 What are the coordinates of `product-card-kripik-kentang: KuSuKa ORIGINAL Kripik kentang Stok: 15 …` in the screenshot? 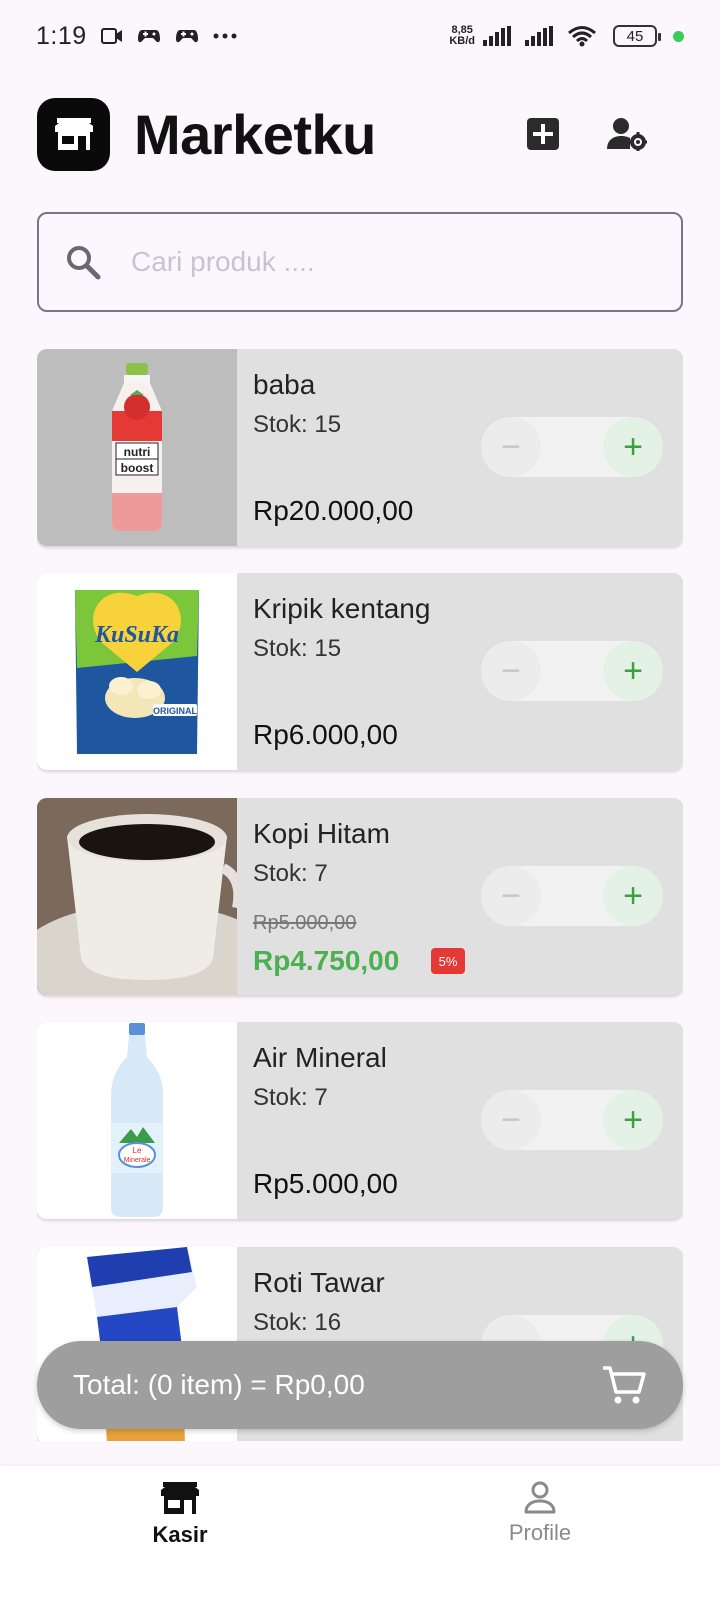 It's located at (360, 671).